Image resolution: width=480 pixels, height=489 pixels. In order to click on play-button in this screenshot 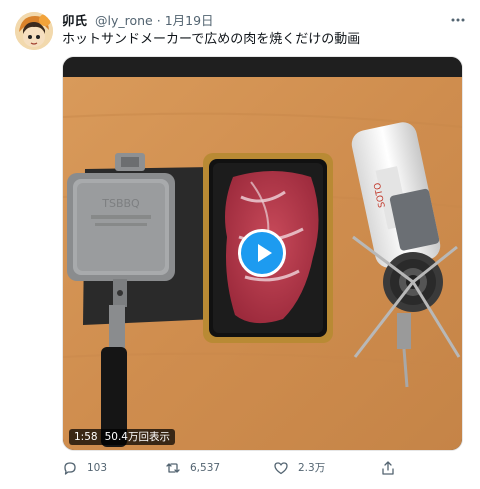, I will do `click(262, 253)`.